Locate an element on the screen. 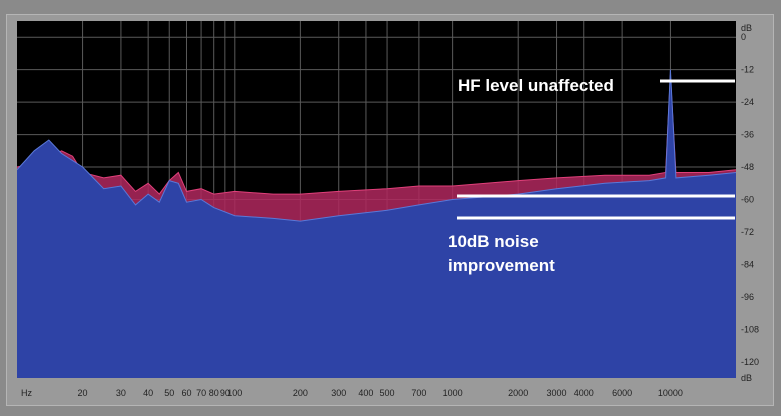 This screenshot has height=416, width=781. y-unit-bottom: dB is located at coordinates (746, 378).